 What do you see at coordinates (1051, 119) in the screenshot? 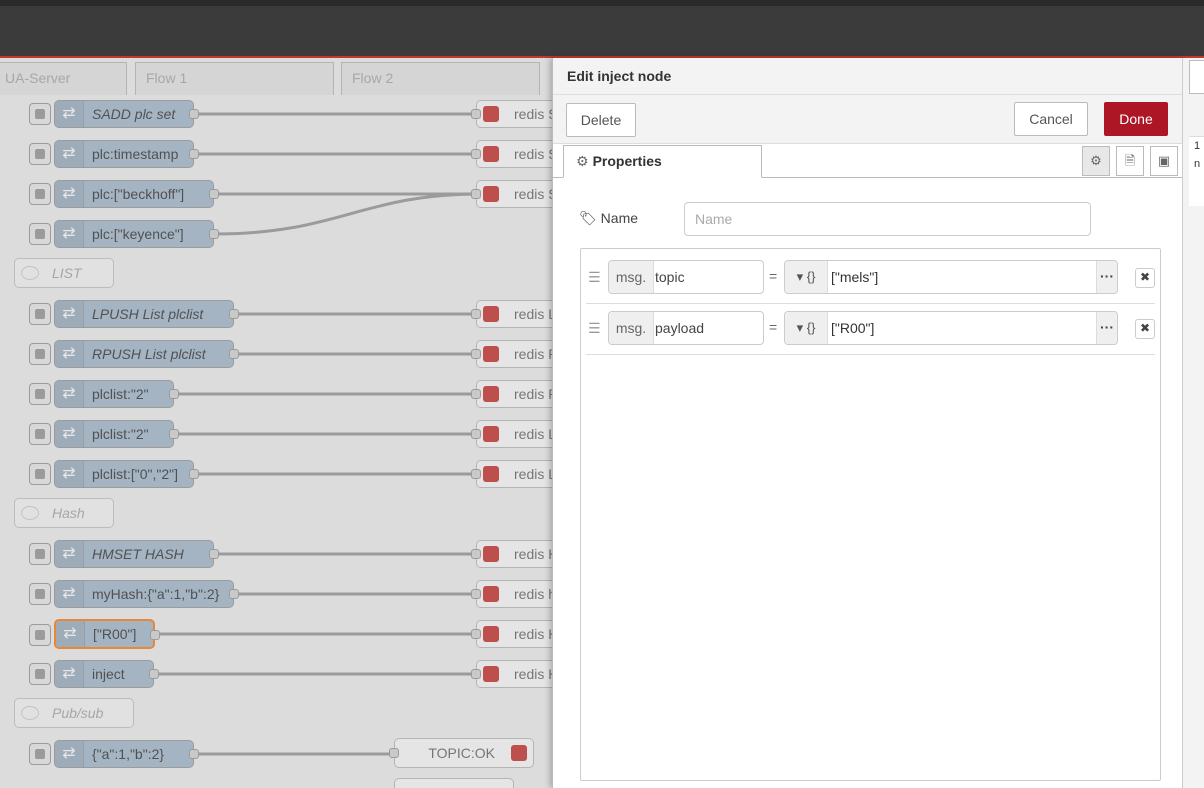
I see `cancel-button: Cancel` at bounding box center [1051, 119].